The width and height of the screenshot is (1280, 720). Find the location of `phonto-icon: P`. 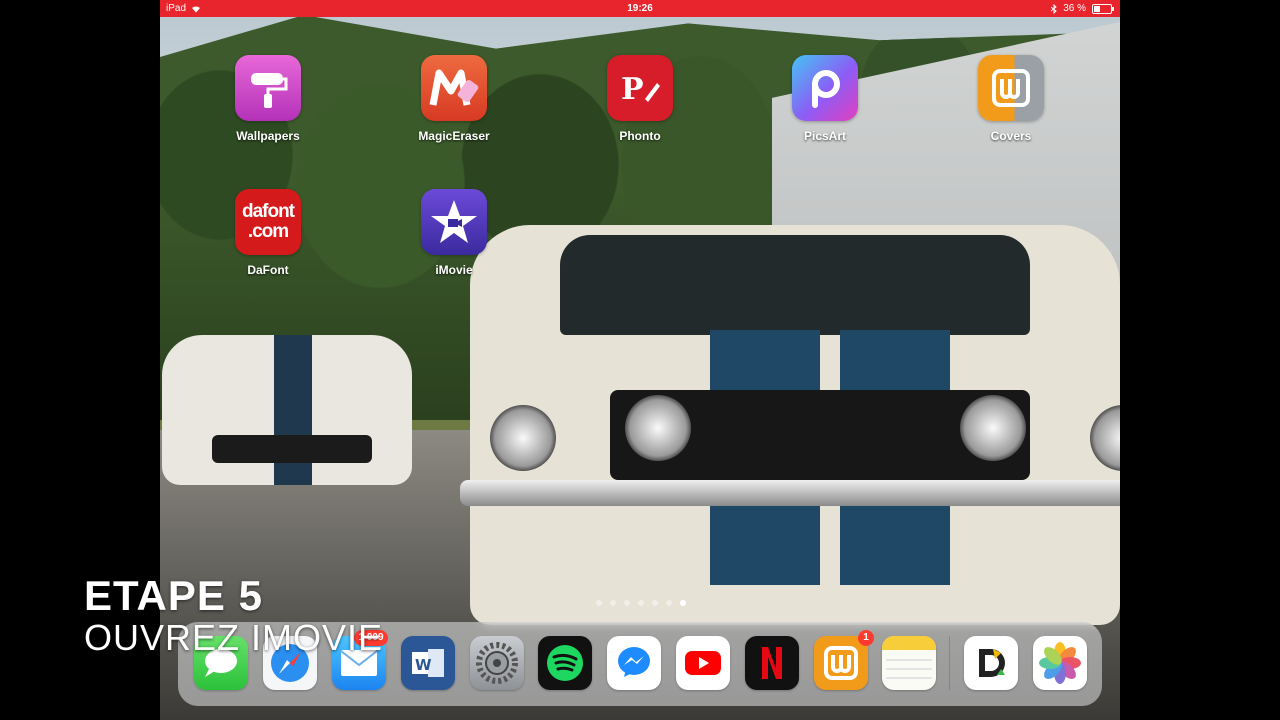

phonto-icon: P is located at coordinates (640, 88).